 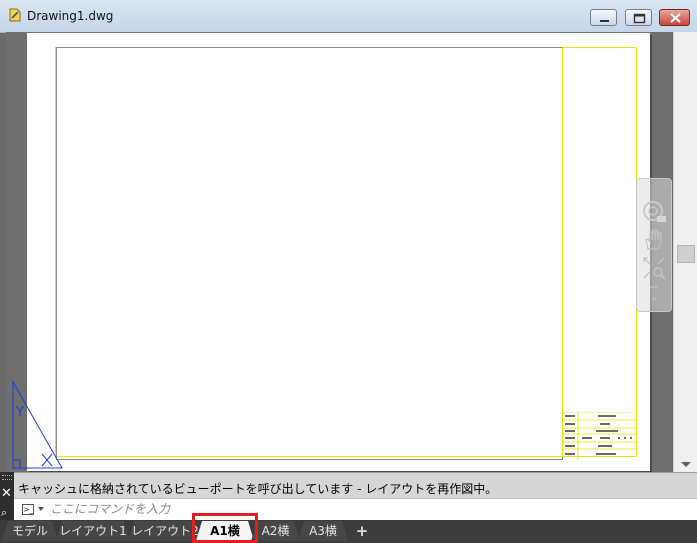 I want to click on dwg-file-icon, so click(x=15, y=15).